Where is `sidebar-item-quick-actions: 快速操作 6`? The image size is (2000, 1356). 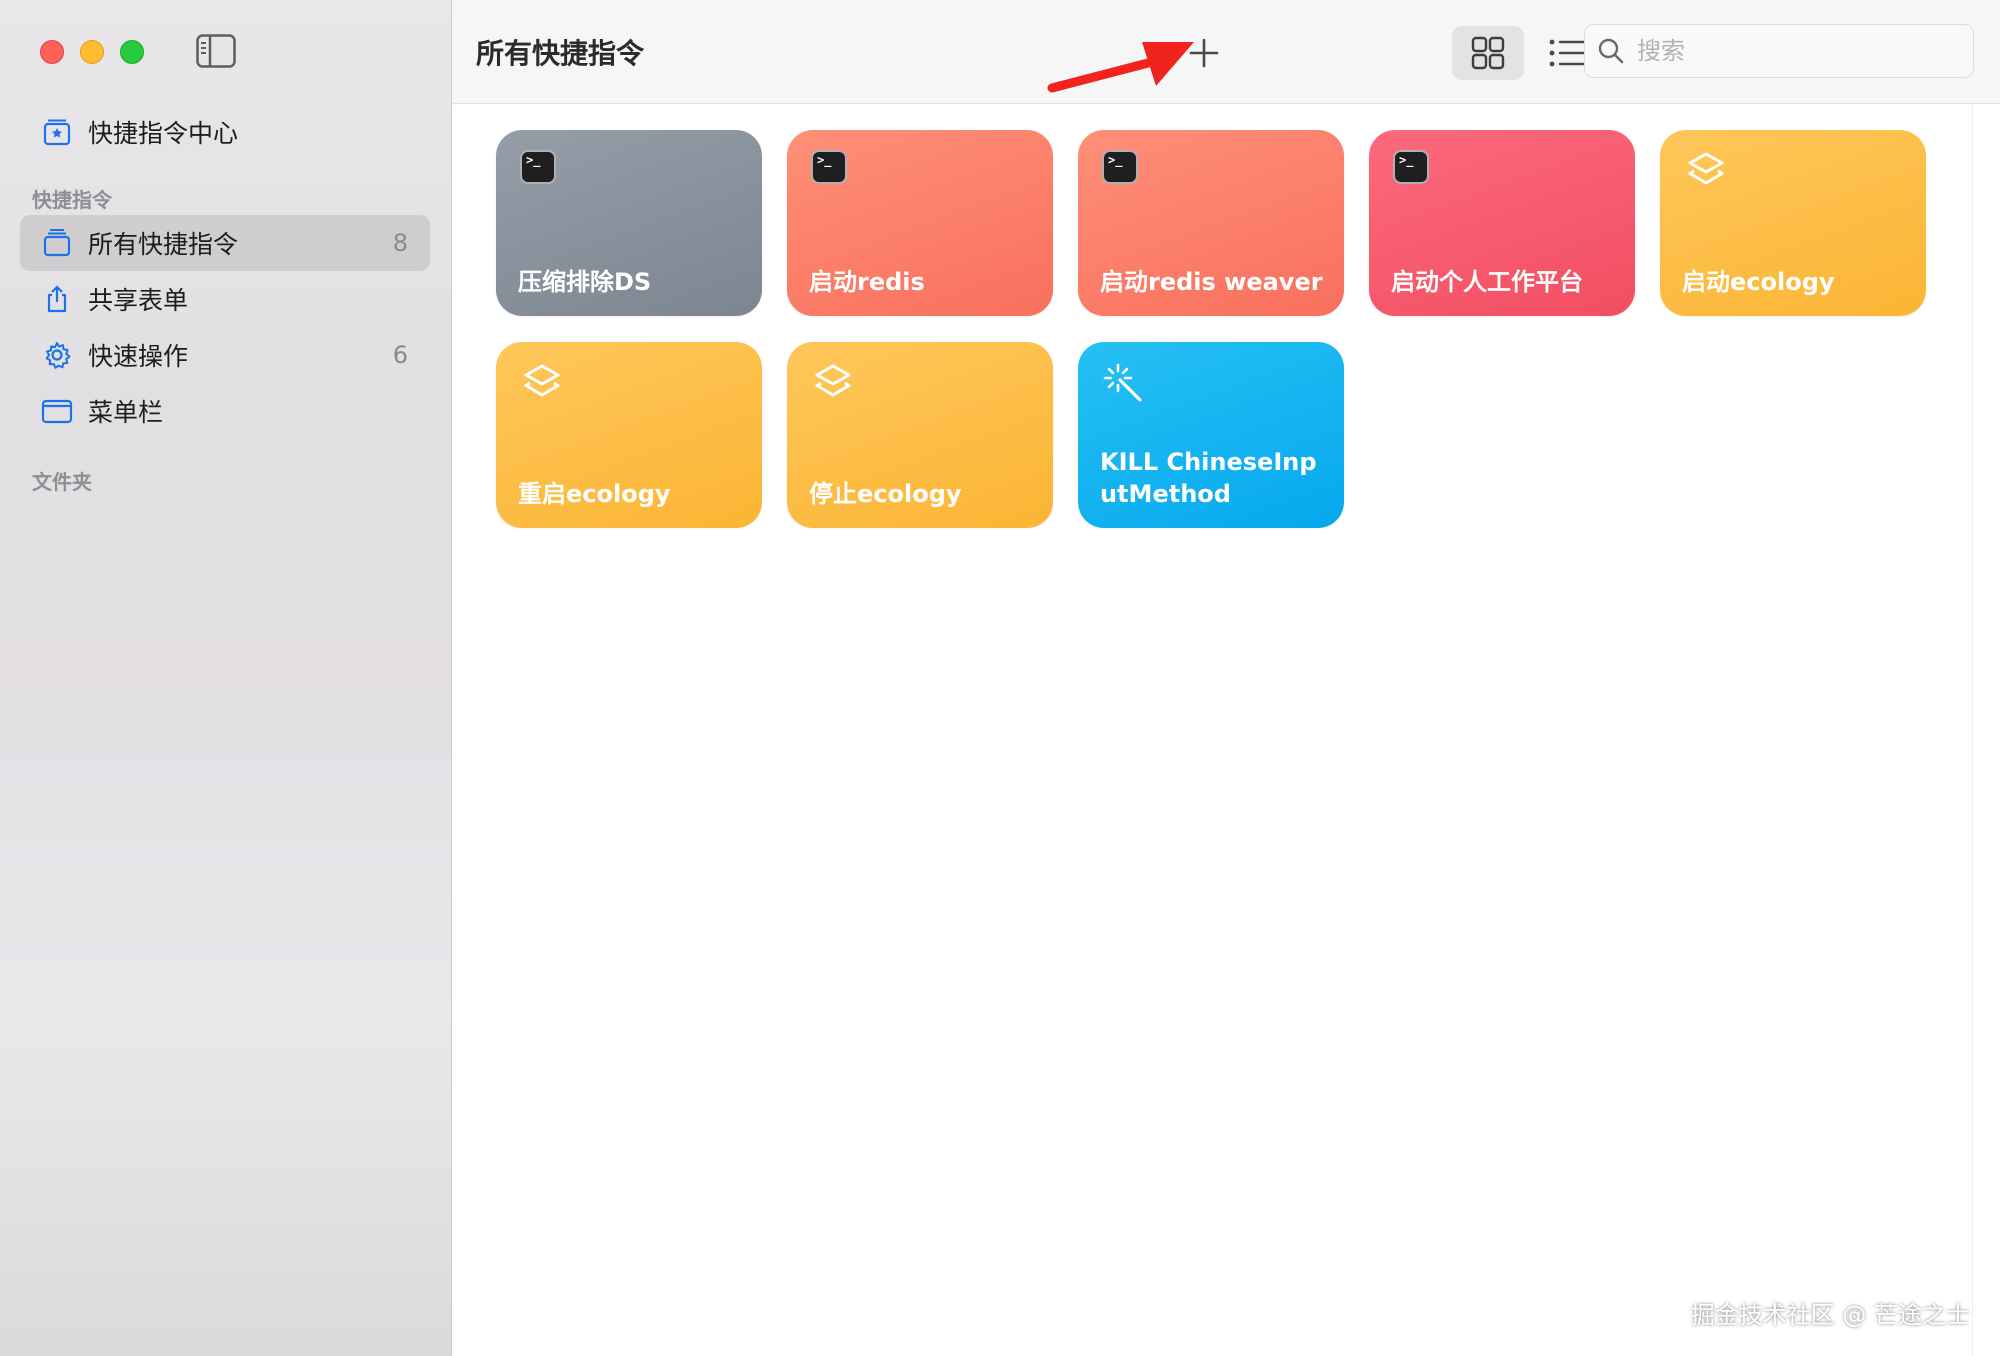
sidebar-item-quick-actions: 快速操作 6 is located at coordinates (225, 355).